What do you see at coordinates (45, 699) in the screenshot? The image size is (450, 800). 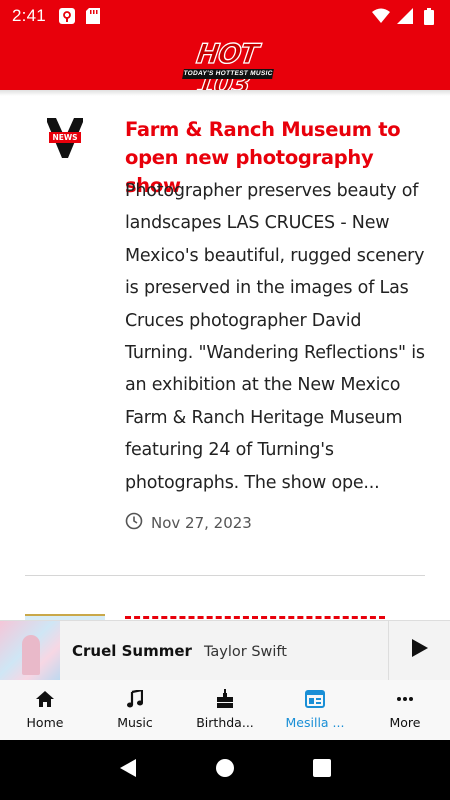 I see `home-icon` at bounding box center [45, 699].